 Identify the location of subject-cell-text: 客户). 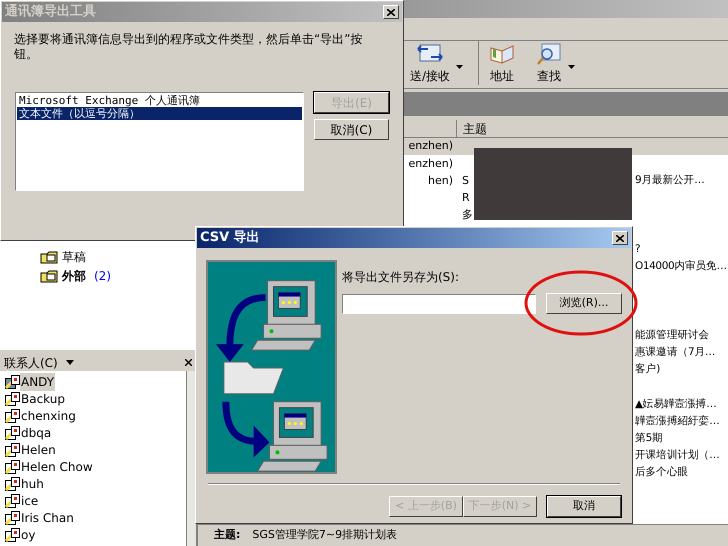
(647, 370).